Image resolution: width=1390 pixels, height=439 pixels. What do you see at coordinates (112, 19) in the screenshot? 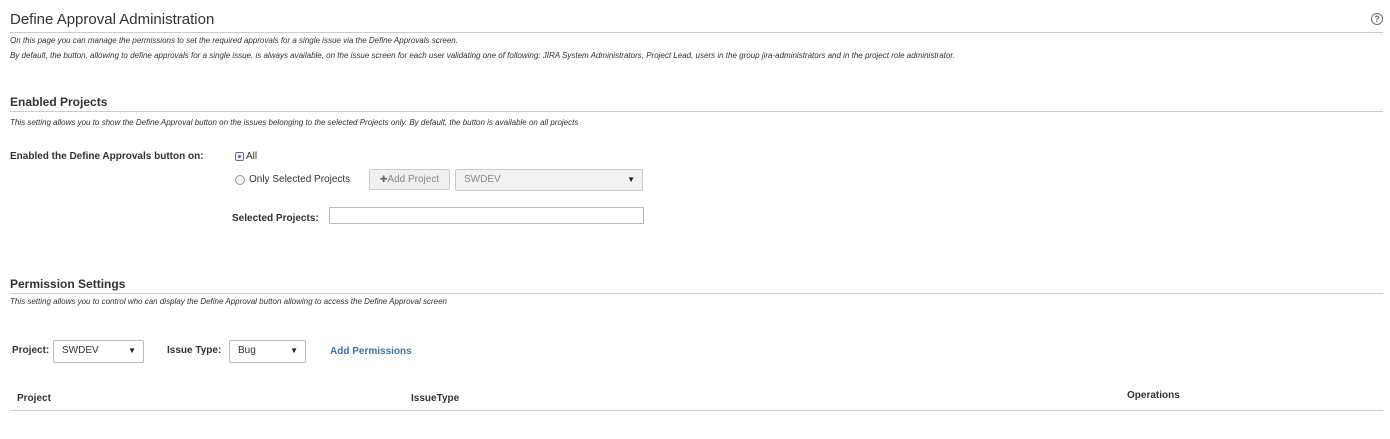
I see `page-title: Define Approval Administration` at bounding box center [112, 19].